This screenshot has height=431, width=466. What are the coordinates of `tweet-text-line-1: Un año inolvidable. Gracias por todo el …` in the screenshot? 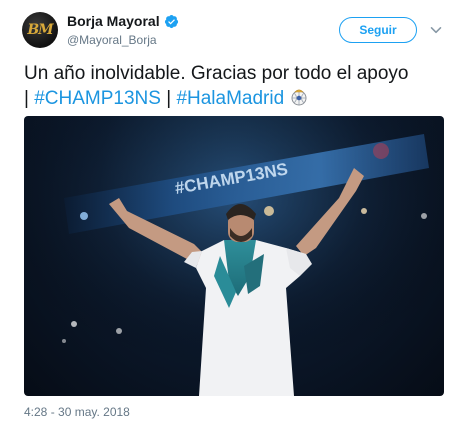 It's located at (216, 73).